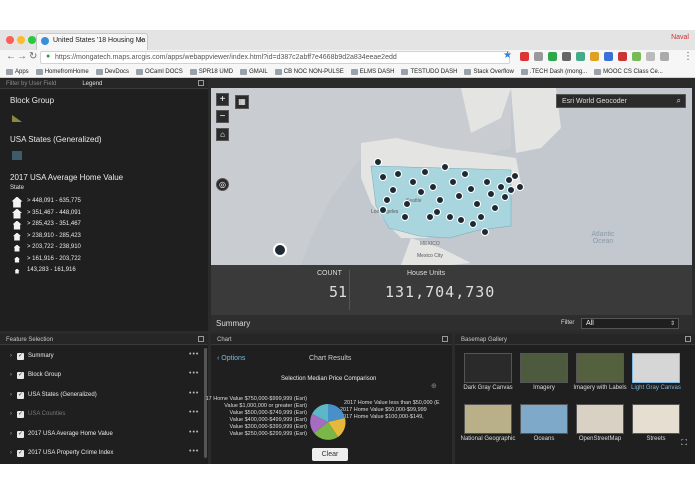 This screenshot has height=494, width=695. Describe the element at coordinates (141, 40) in the screenshot. I see `tab-close-icon: ✕` at that location.